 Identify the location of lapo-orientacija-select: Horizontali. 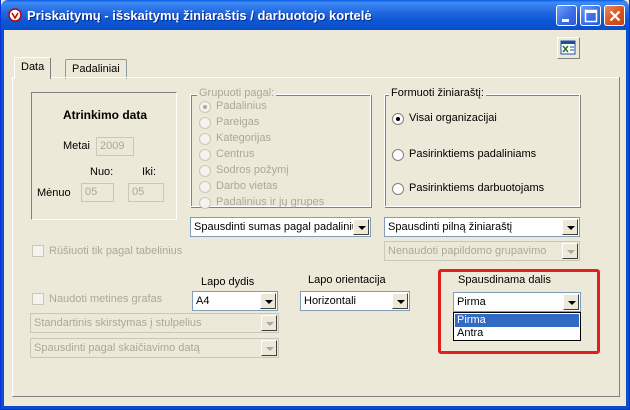
(355, 301).